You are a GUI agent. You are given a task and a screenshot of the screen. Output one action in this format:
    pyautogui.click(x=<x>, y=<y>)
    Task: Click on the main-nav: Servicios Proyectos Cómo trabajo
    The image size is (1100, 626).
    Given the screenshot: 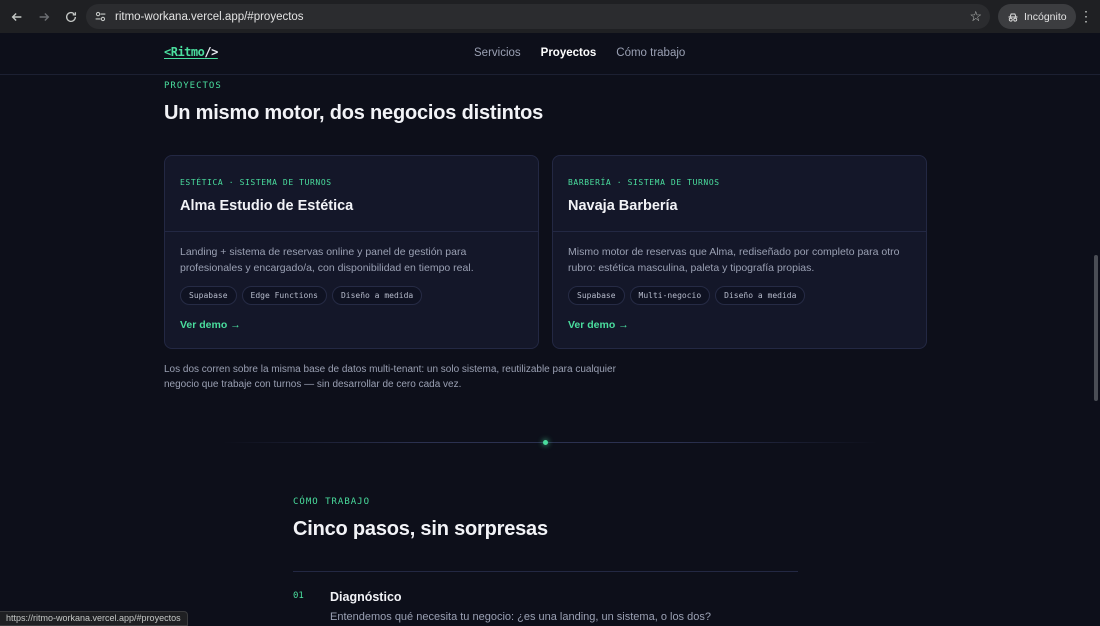 What is the action you would take?
    pyautogui.click(x=579, y=53)
    